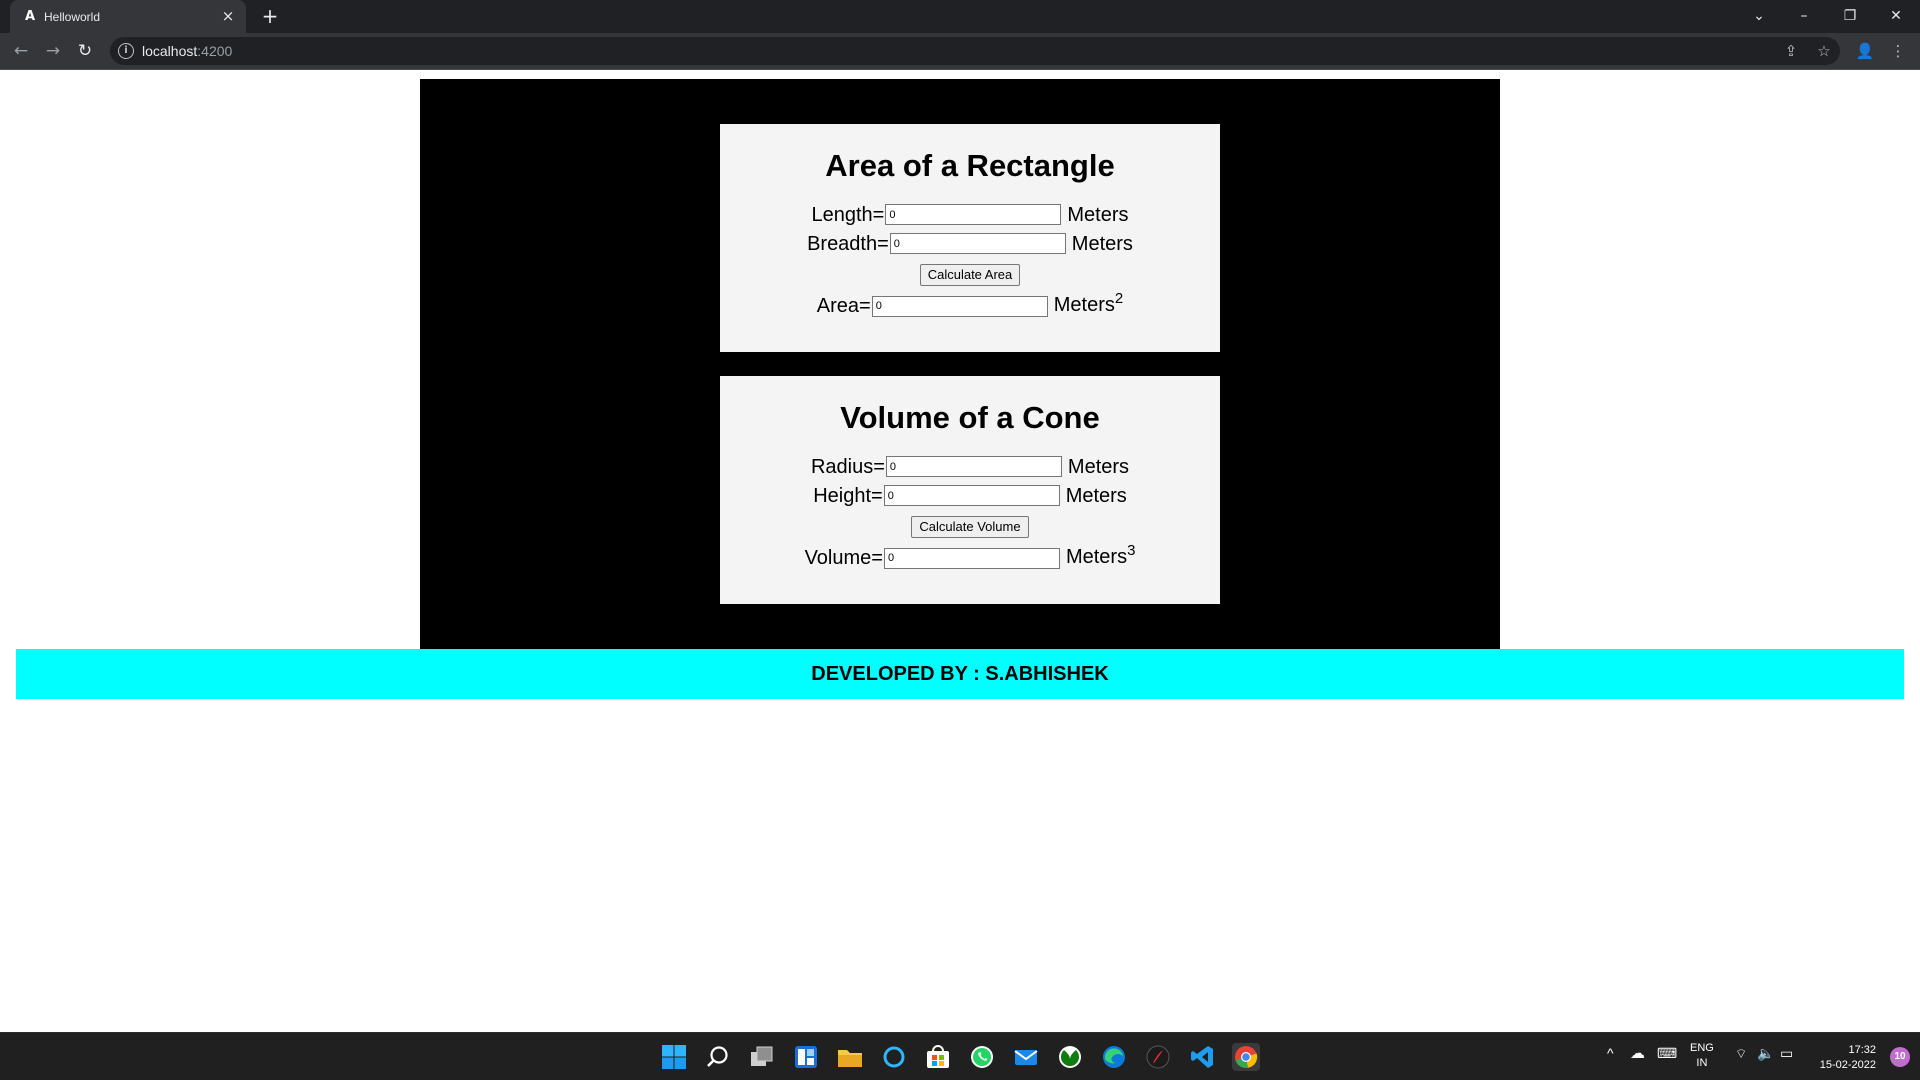 The height and width of the screenshot is (1080, 1920). Describe the element at coordinates (1898, 51) in the screenshot. I see `menu-kebab-icon: ⋮` at that location.